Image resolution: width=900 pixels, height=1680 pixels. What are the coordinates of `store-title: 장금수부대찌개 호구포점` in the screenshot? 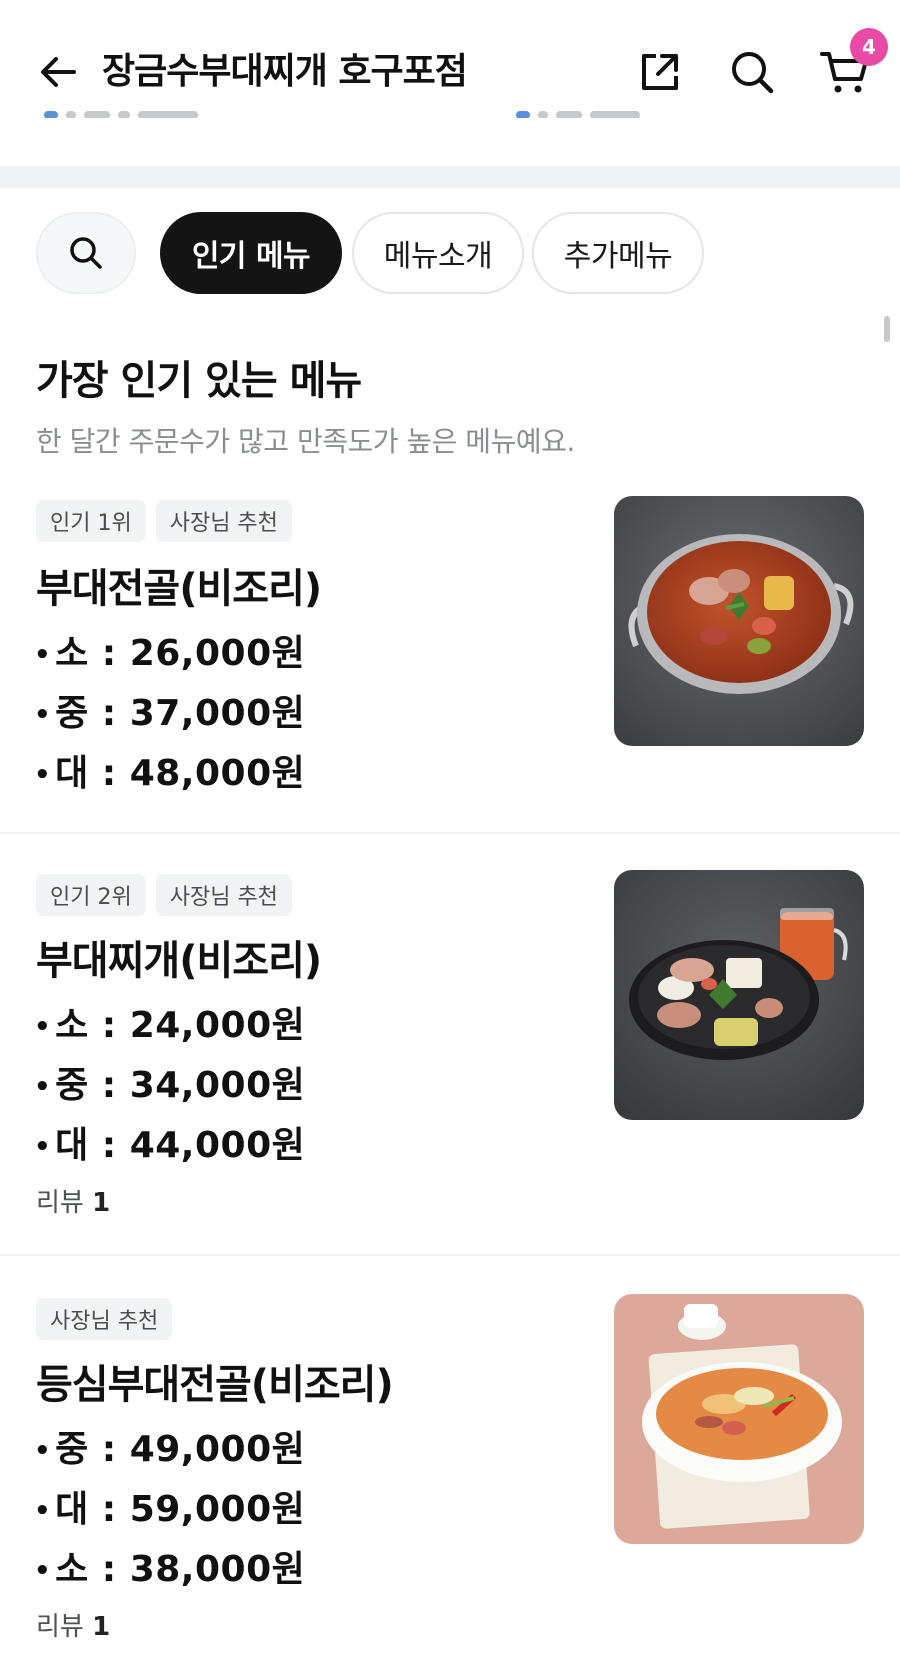 It's located at (285, 71).